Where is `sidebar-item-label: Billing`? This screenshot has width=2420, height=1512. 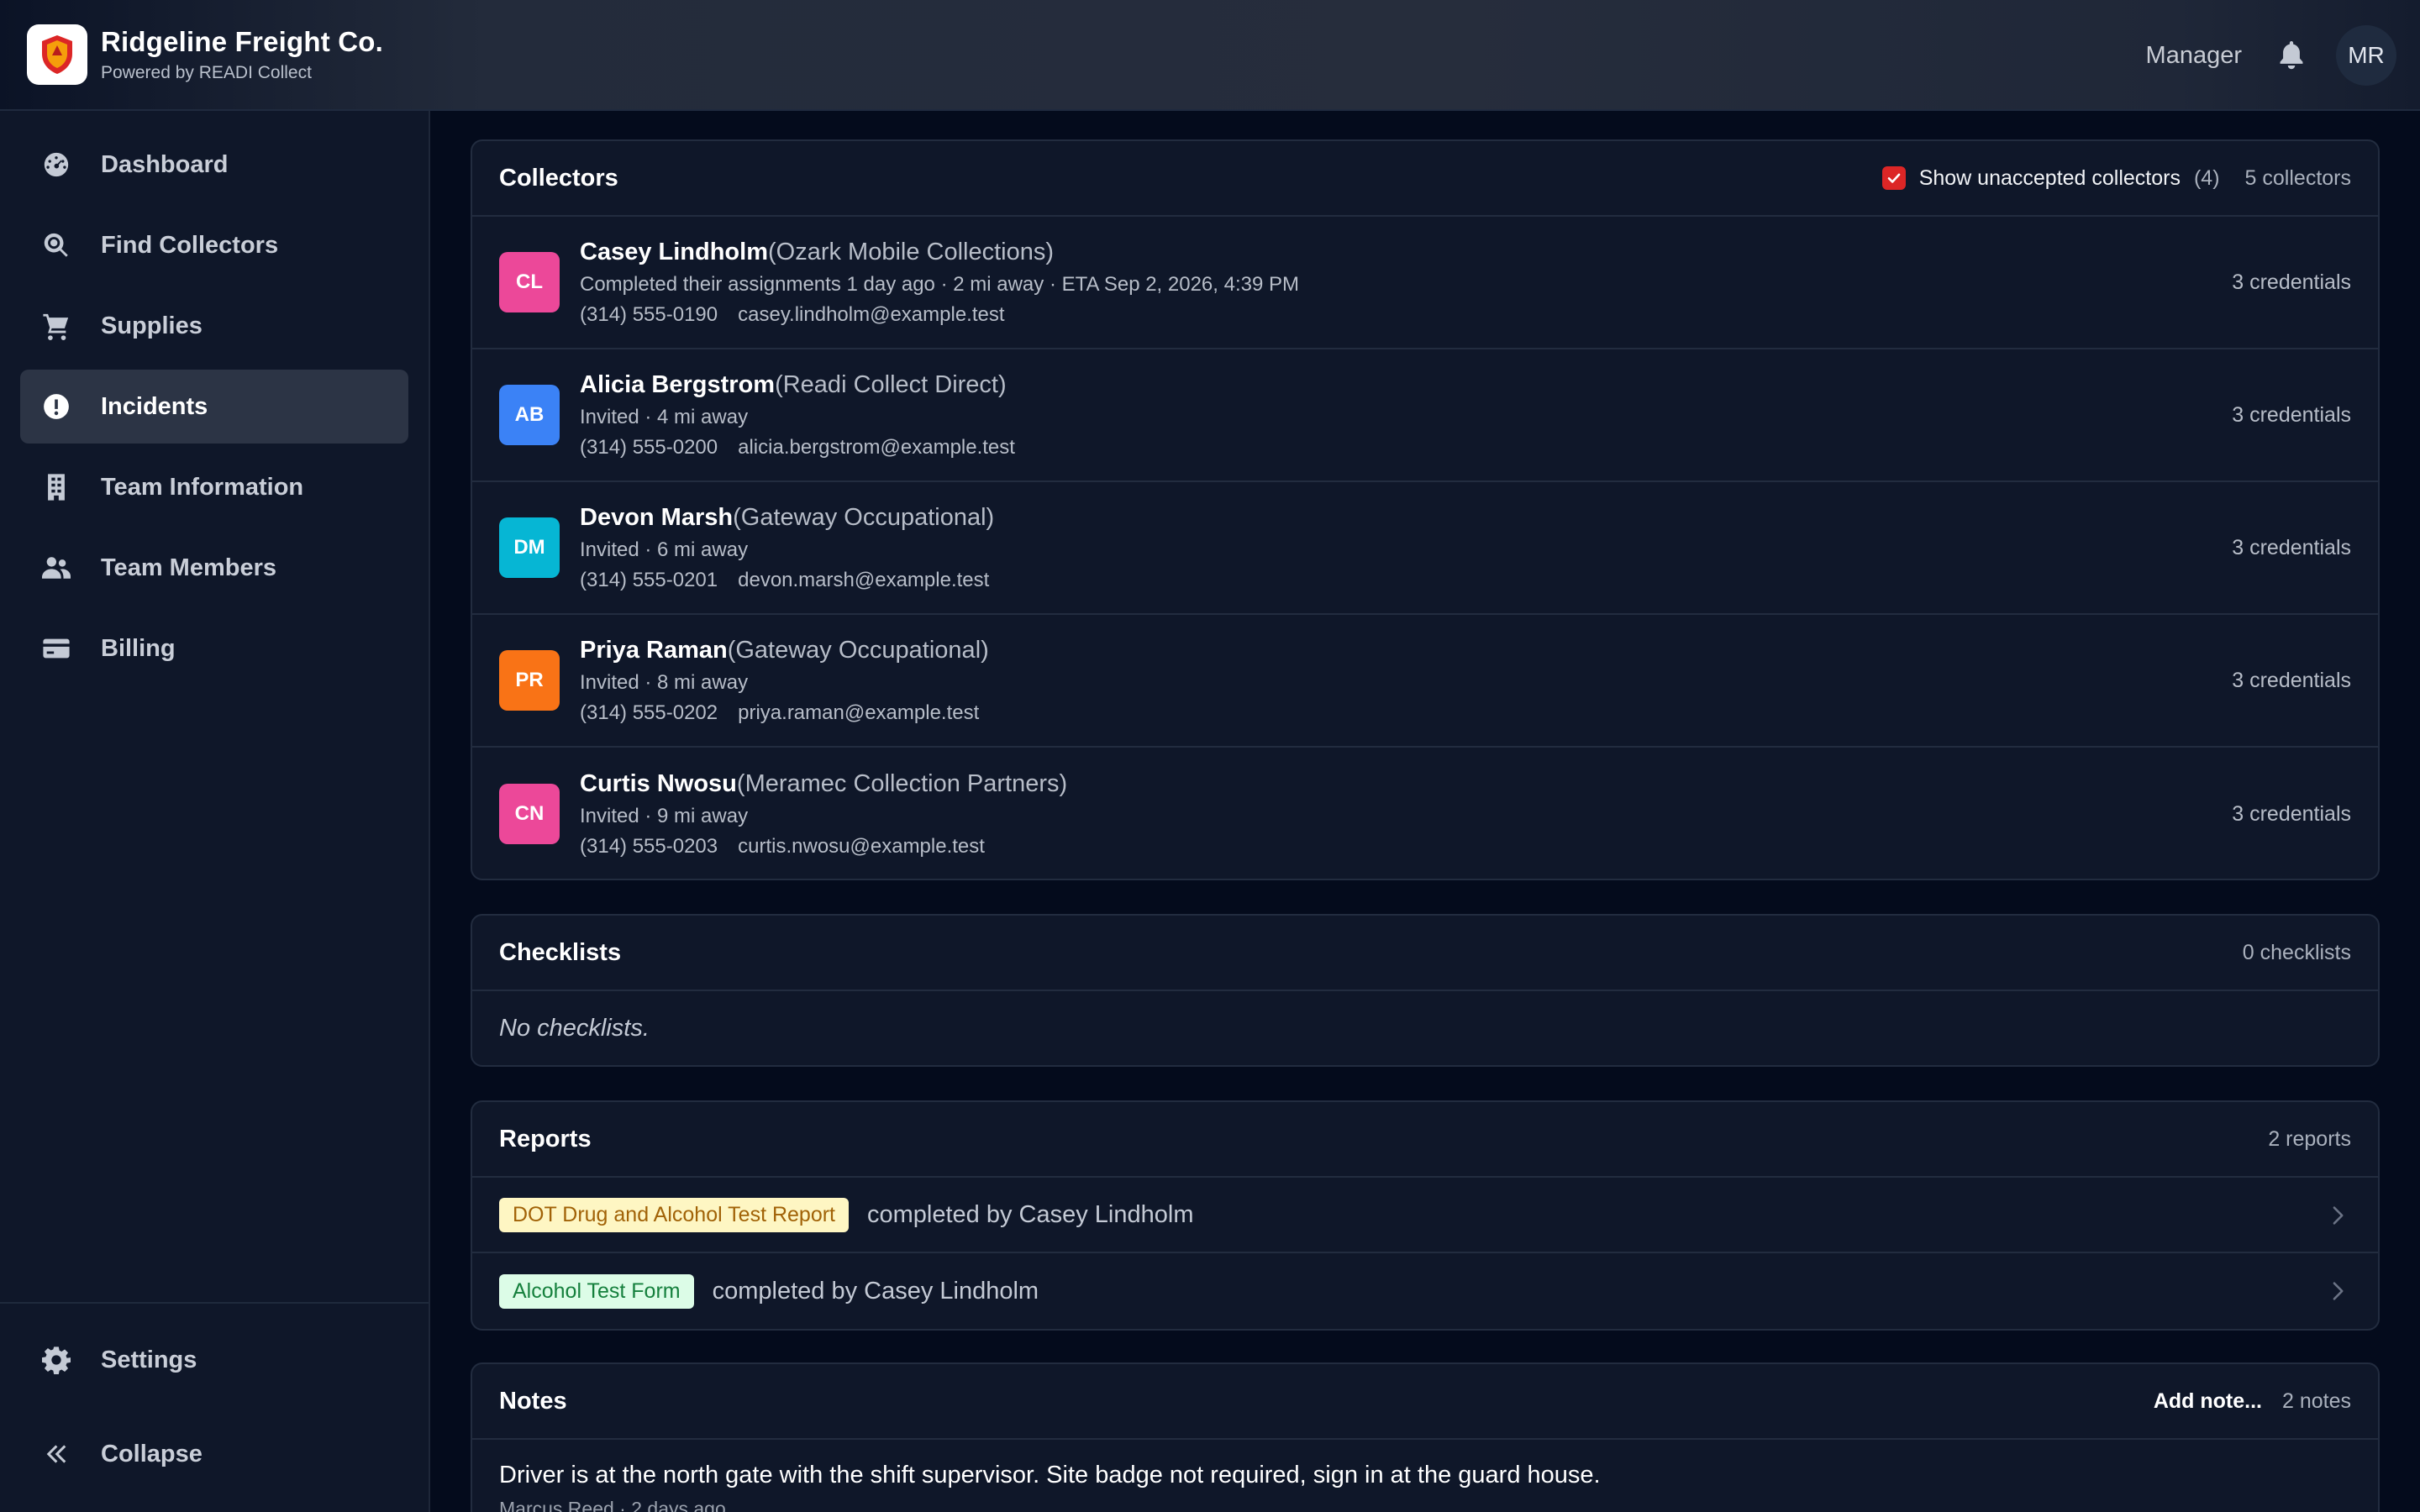
sidebar-item-label: Billing is located at coordinates (138, 648).